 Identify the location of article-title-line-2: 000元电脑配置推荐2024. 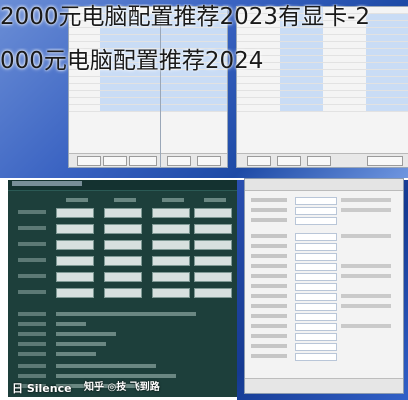
(132, 61).